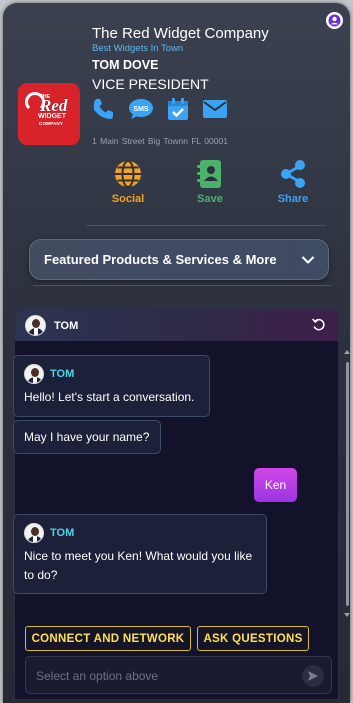 The image size is (353, 703). Describe the element at coordinates (178, 109) in the screenshot. I see `calendar-icon` at that location.